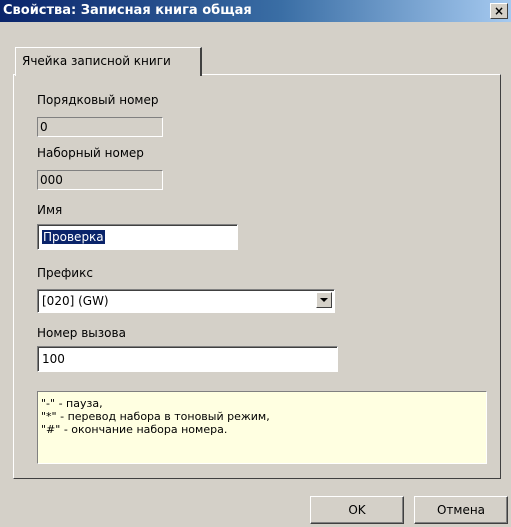 This screenshot has width=511, height=527. Describe the element at coordinates (81, 333) in the screenshot. I see `call-number-label: Номер вызова` at that location.